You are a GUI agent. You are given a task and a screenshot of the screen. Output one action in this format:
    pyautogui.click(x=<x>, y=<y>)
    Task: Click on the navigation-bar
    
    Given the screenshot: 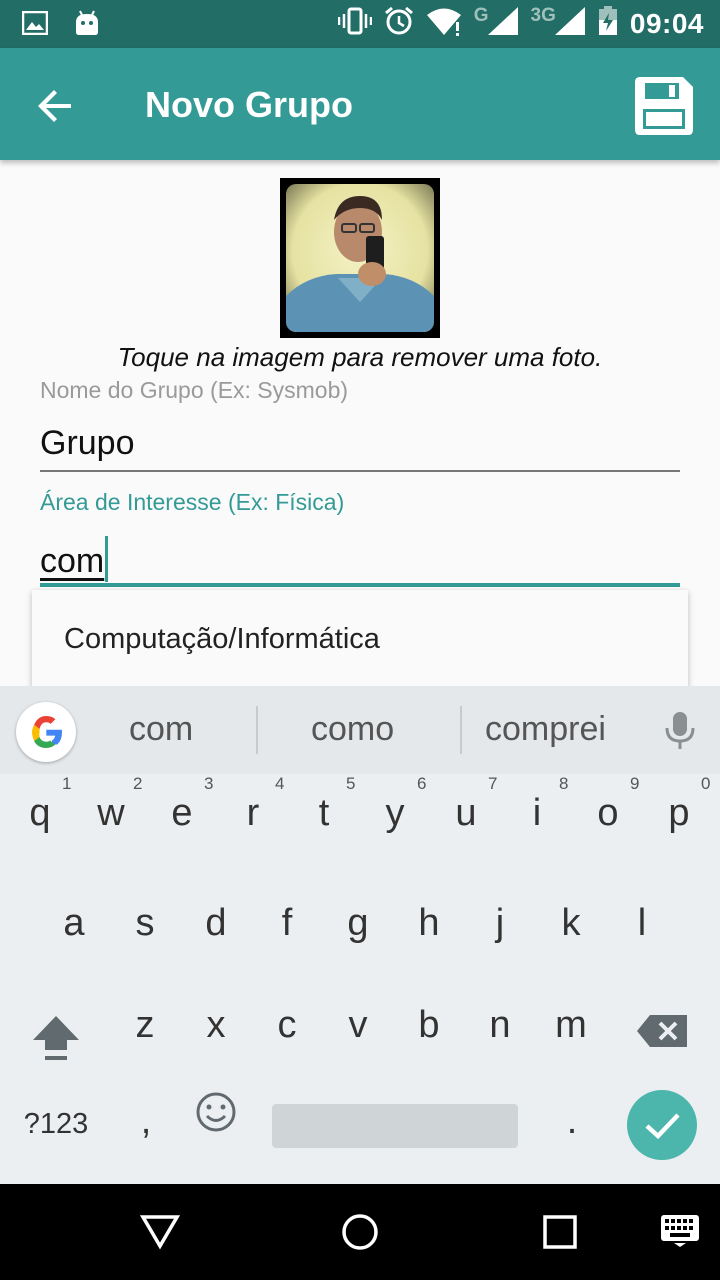 What is the action you would take?
    pyautogui.click(x=360, y=1232)
    